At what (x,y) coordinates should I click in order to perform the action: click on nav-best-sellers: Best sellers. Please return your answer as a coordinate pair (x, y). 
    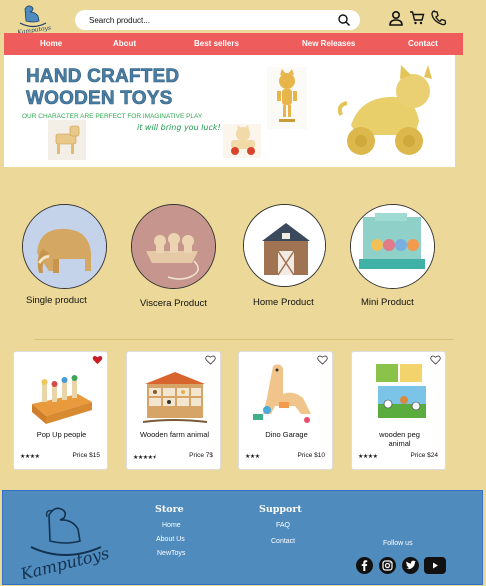
    Looking at the image, I should click on (216, 44).